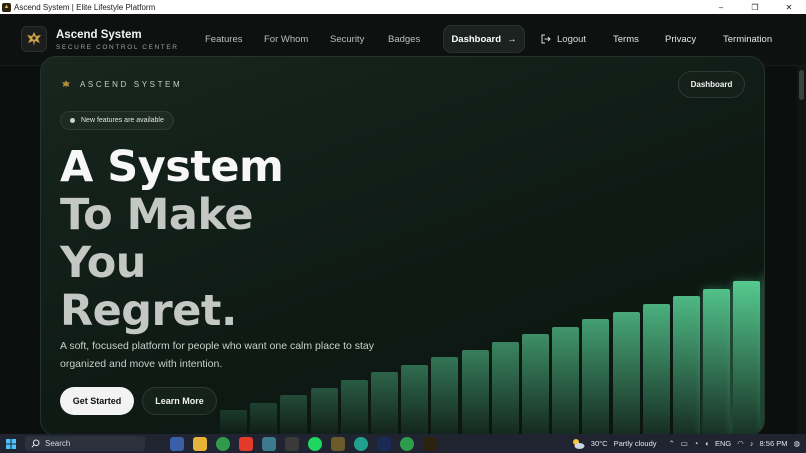 The height and width of the screenshot is (453, 806). I want to click on headline-line-4: Regret., so click(148, 311).